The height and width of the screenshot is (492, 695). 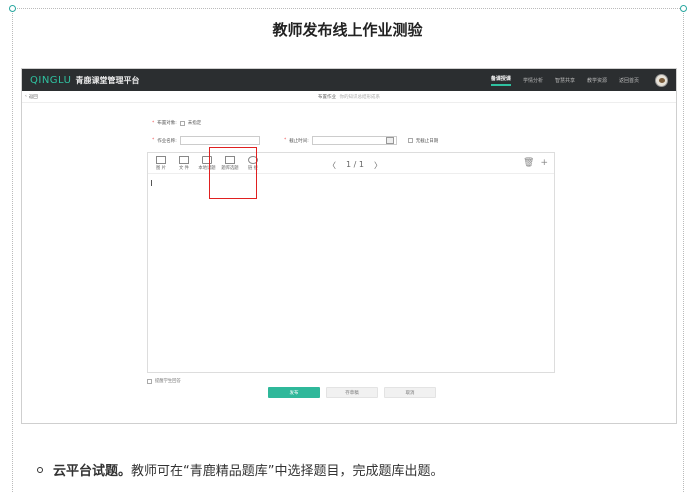 What do you see at coordinates (167, 123) in the screenshot?
I see `assign-label: 布置对象:` at bounding box center [167, 123].